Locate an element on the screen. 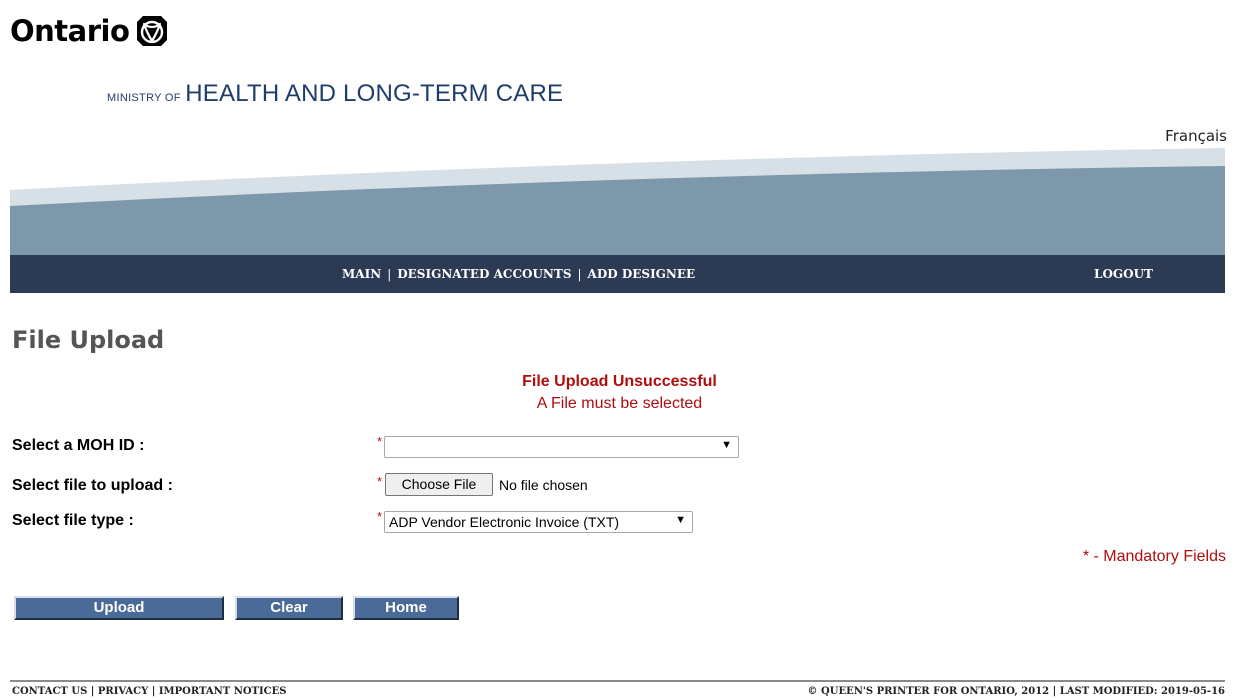 This screenshot has width=1239, height=700. moh-id-select: ▼ is located at coordinates (561, 447).